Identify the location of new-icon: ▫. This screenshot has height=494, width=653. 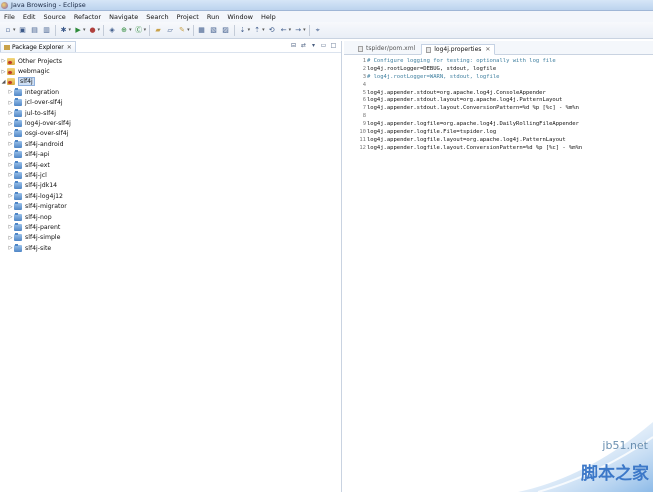
(8, 30).